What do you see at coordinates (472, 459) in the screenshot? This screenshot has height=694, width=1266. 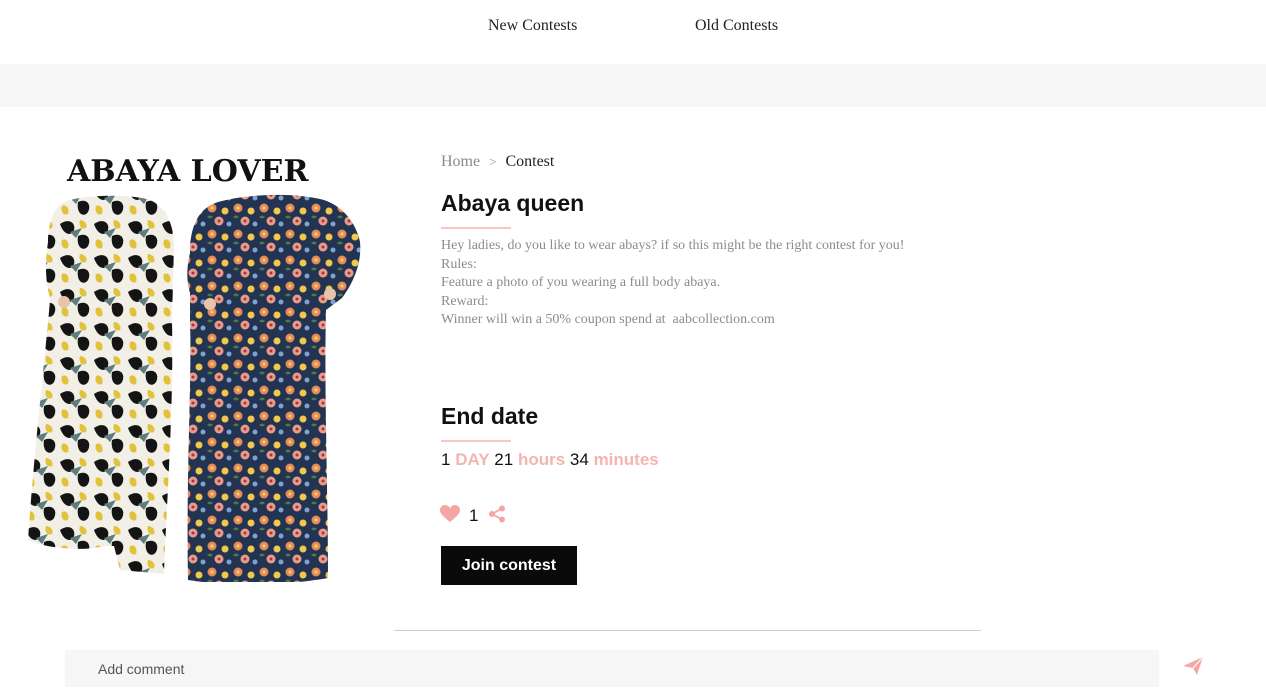 I see `countdown-days-label: DAY` at bounding box center [472, 459].